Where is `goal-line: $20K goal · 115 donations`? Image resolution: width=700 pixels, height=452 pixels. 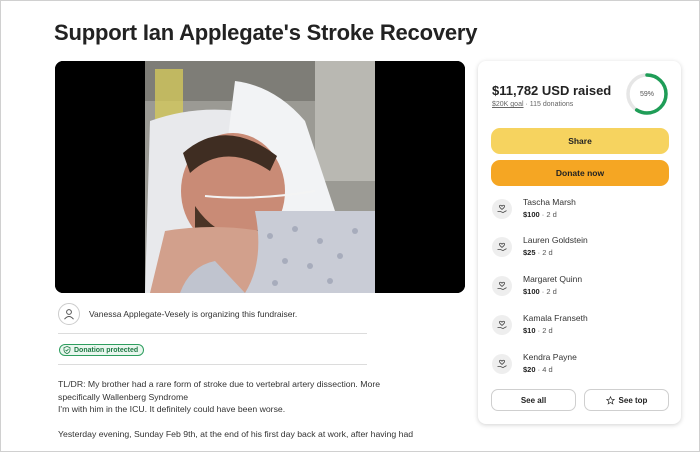 goal-line: $20K goal · 115 donations is located at coordinates (532, 104).